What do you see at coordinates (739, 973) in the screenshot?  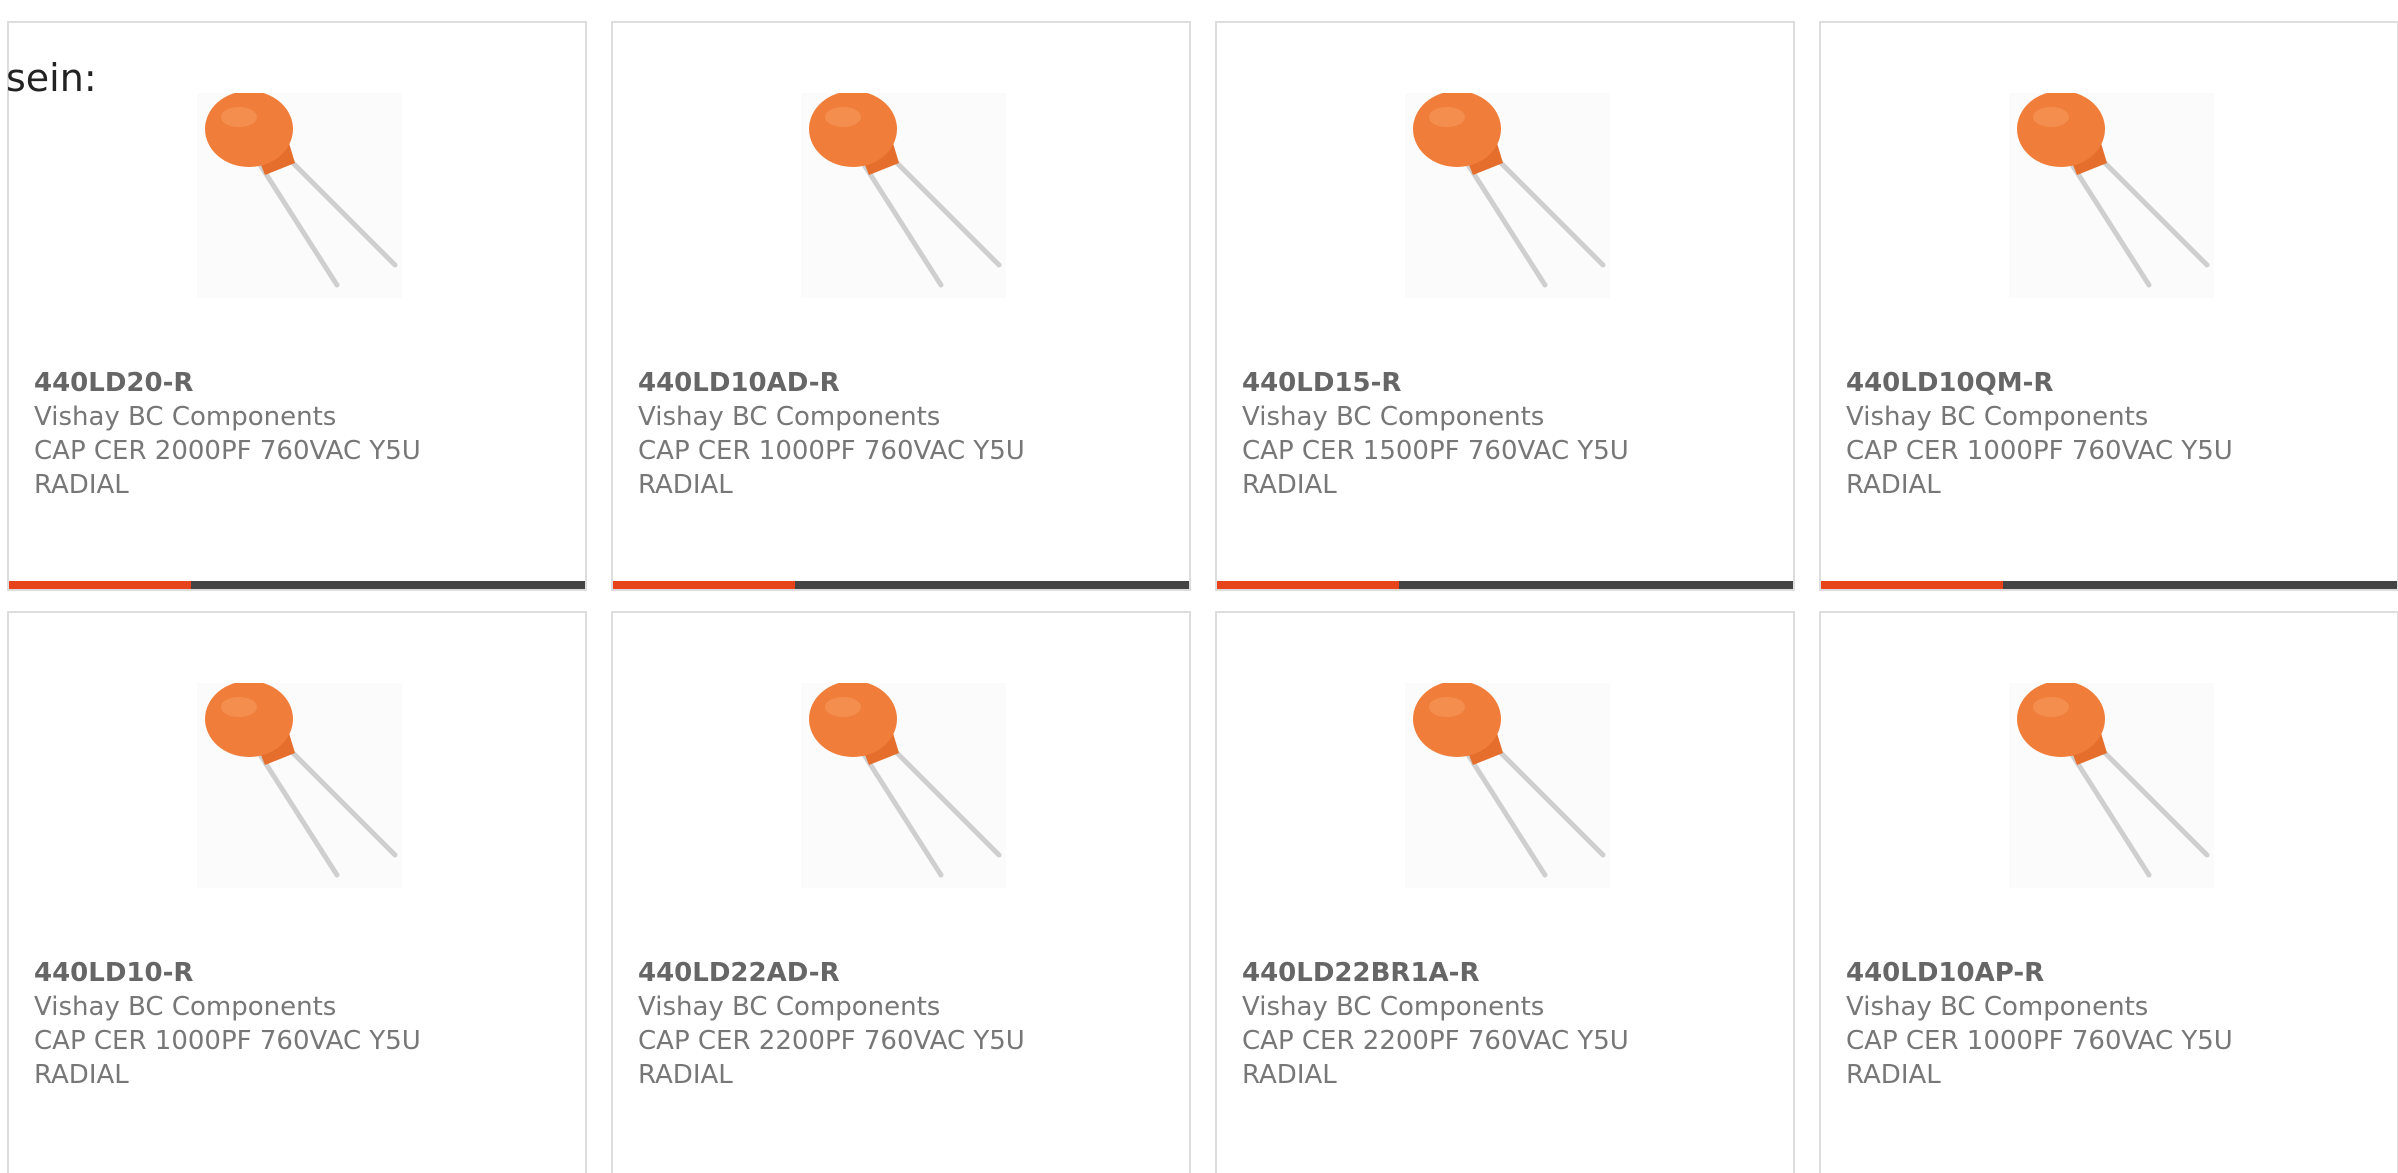 I see `part-number-link: 440LD22AD-R` at bounding box center [739, 973].